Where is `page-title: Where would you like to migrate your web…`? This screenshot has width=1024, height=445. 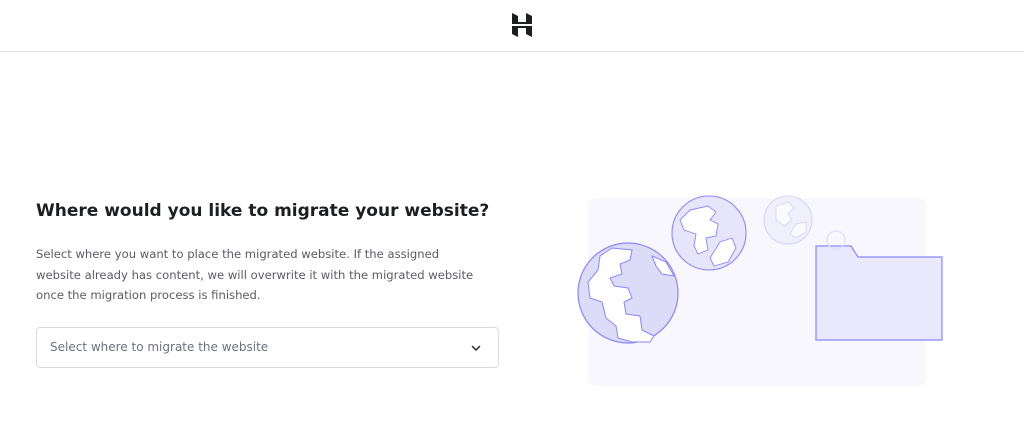 page-title: Where would you like to migrate your web… is located at coordinates (263, 211).